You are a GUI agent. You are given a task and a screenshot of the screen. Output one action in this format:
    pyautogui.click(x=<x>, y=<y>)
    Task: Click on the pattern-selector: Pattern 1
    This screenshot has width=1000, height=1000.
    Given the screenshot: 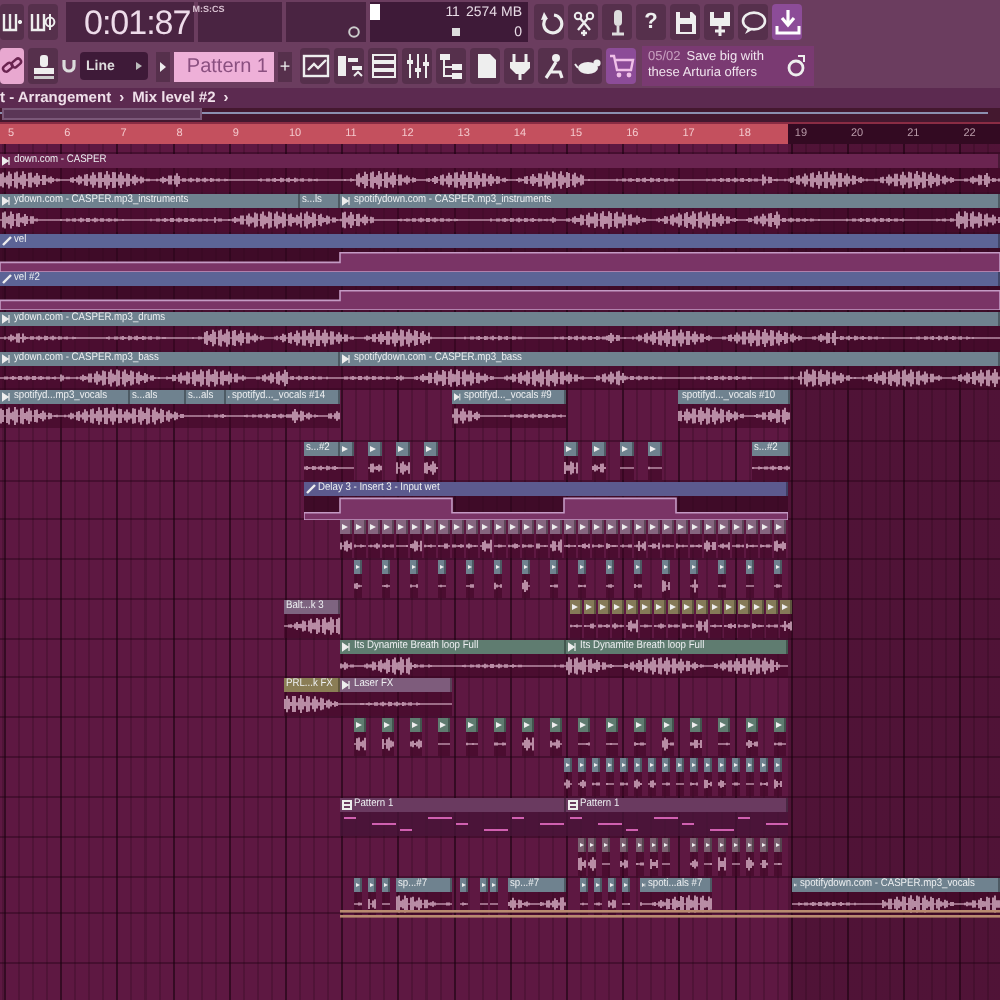 What is the action you would take?
    pyautogui.click(x=224, y=66)
    